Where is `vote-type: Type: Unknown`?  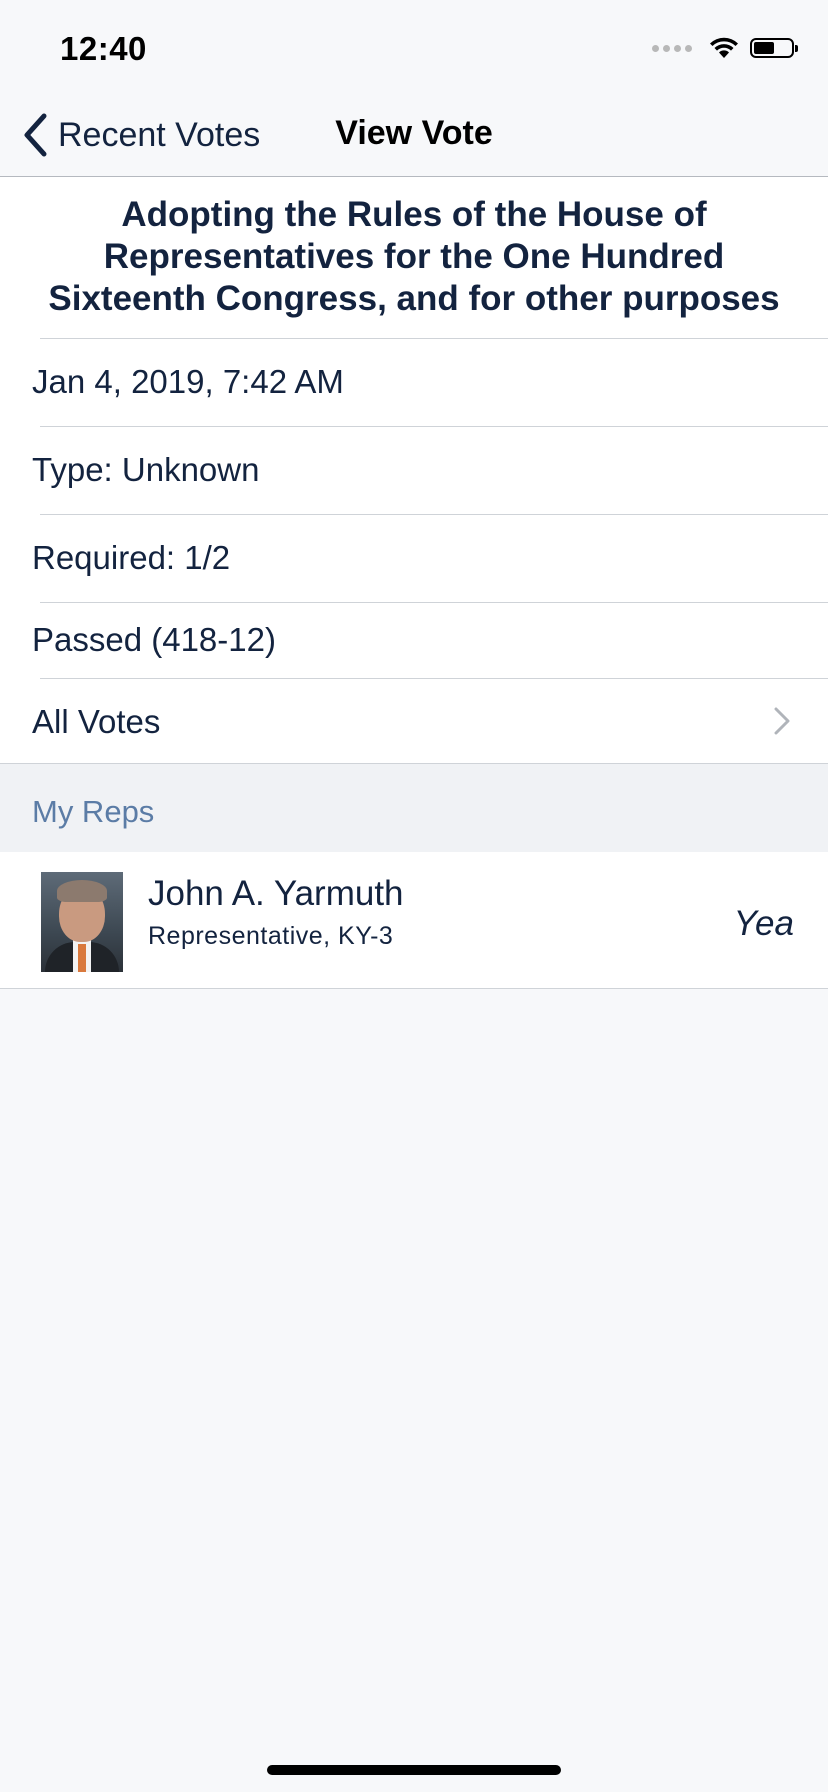
vote-type: Type: Unknown is located at coordinates (146, 469).